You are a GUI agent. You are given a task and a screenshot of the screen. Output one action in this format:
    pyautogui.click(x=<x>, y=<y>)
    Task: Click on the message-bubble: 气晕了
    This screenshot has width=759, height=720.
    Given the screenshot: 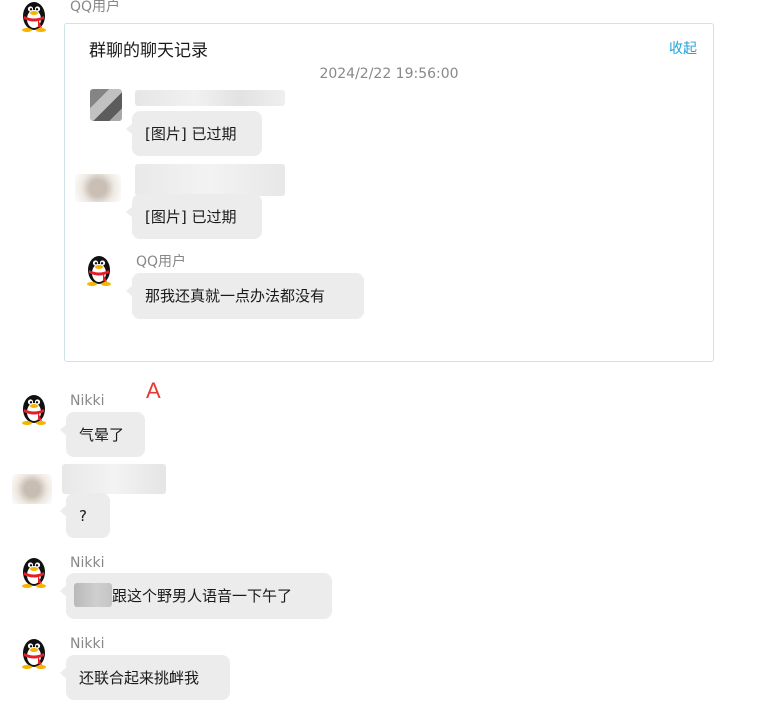 What is the action you would take?
    pyautogui.click(x=102, y=434)
    